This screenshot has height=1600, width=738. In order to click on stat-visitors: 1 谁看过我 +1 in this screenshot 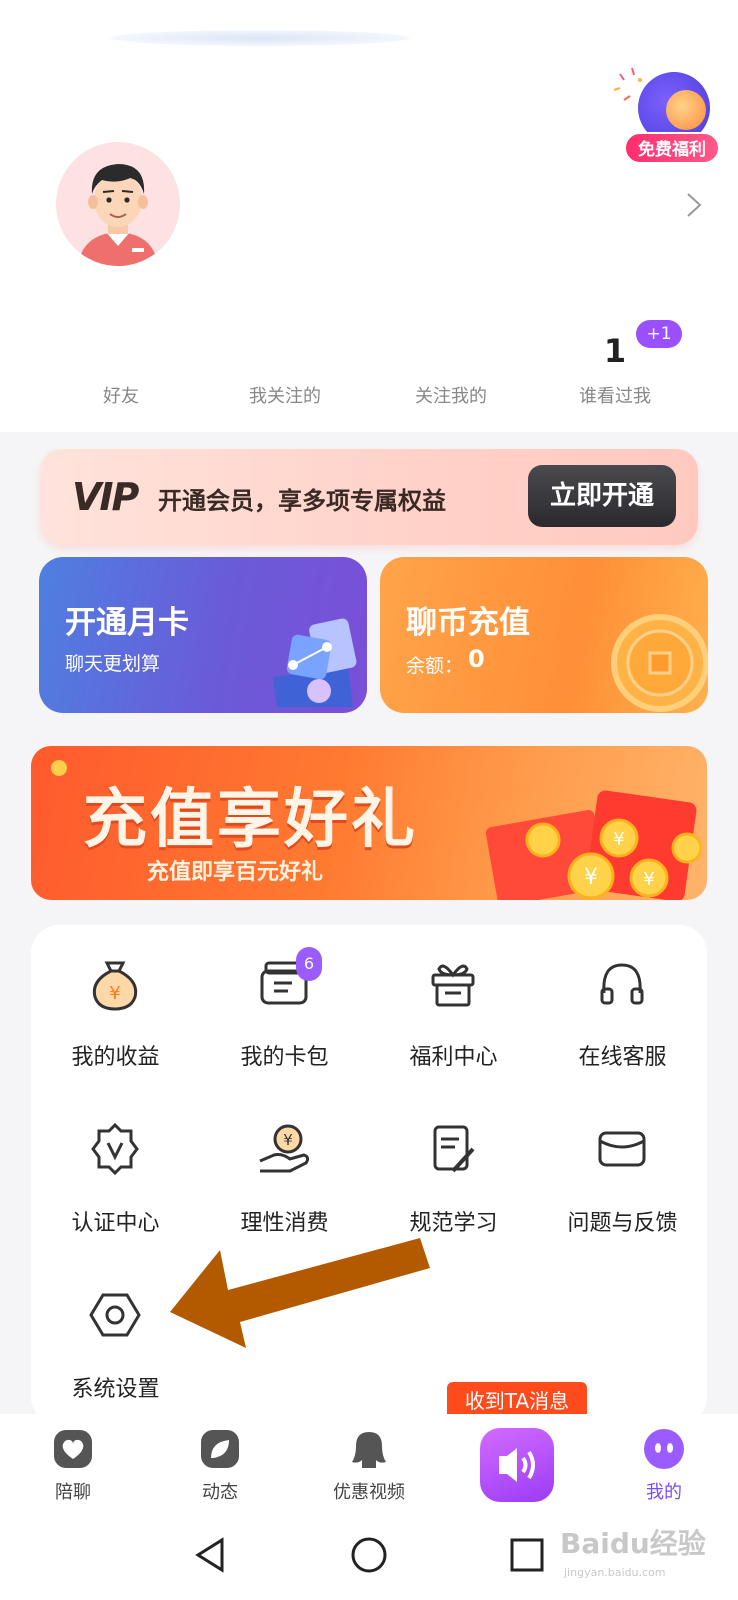, I will do `click(615, 370)`.